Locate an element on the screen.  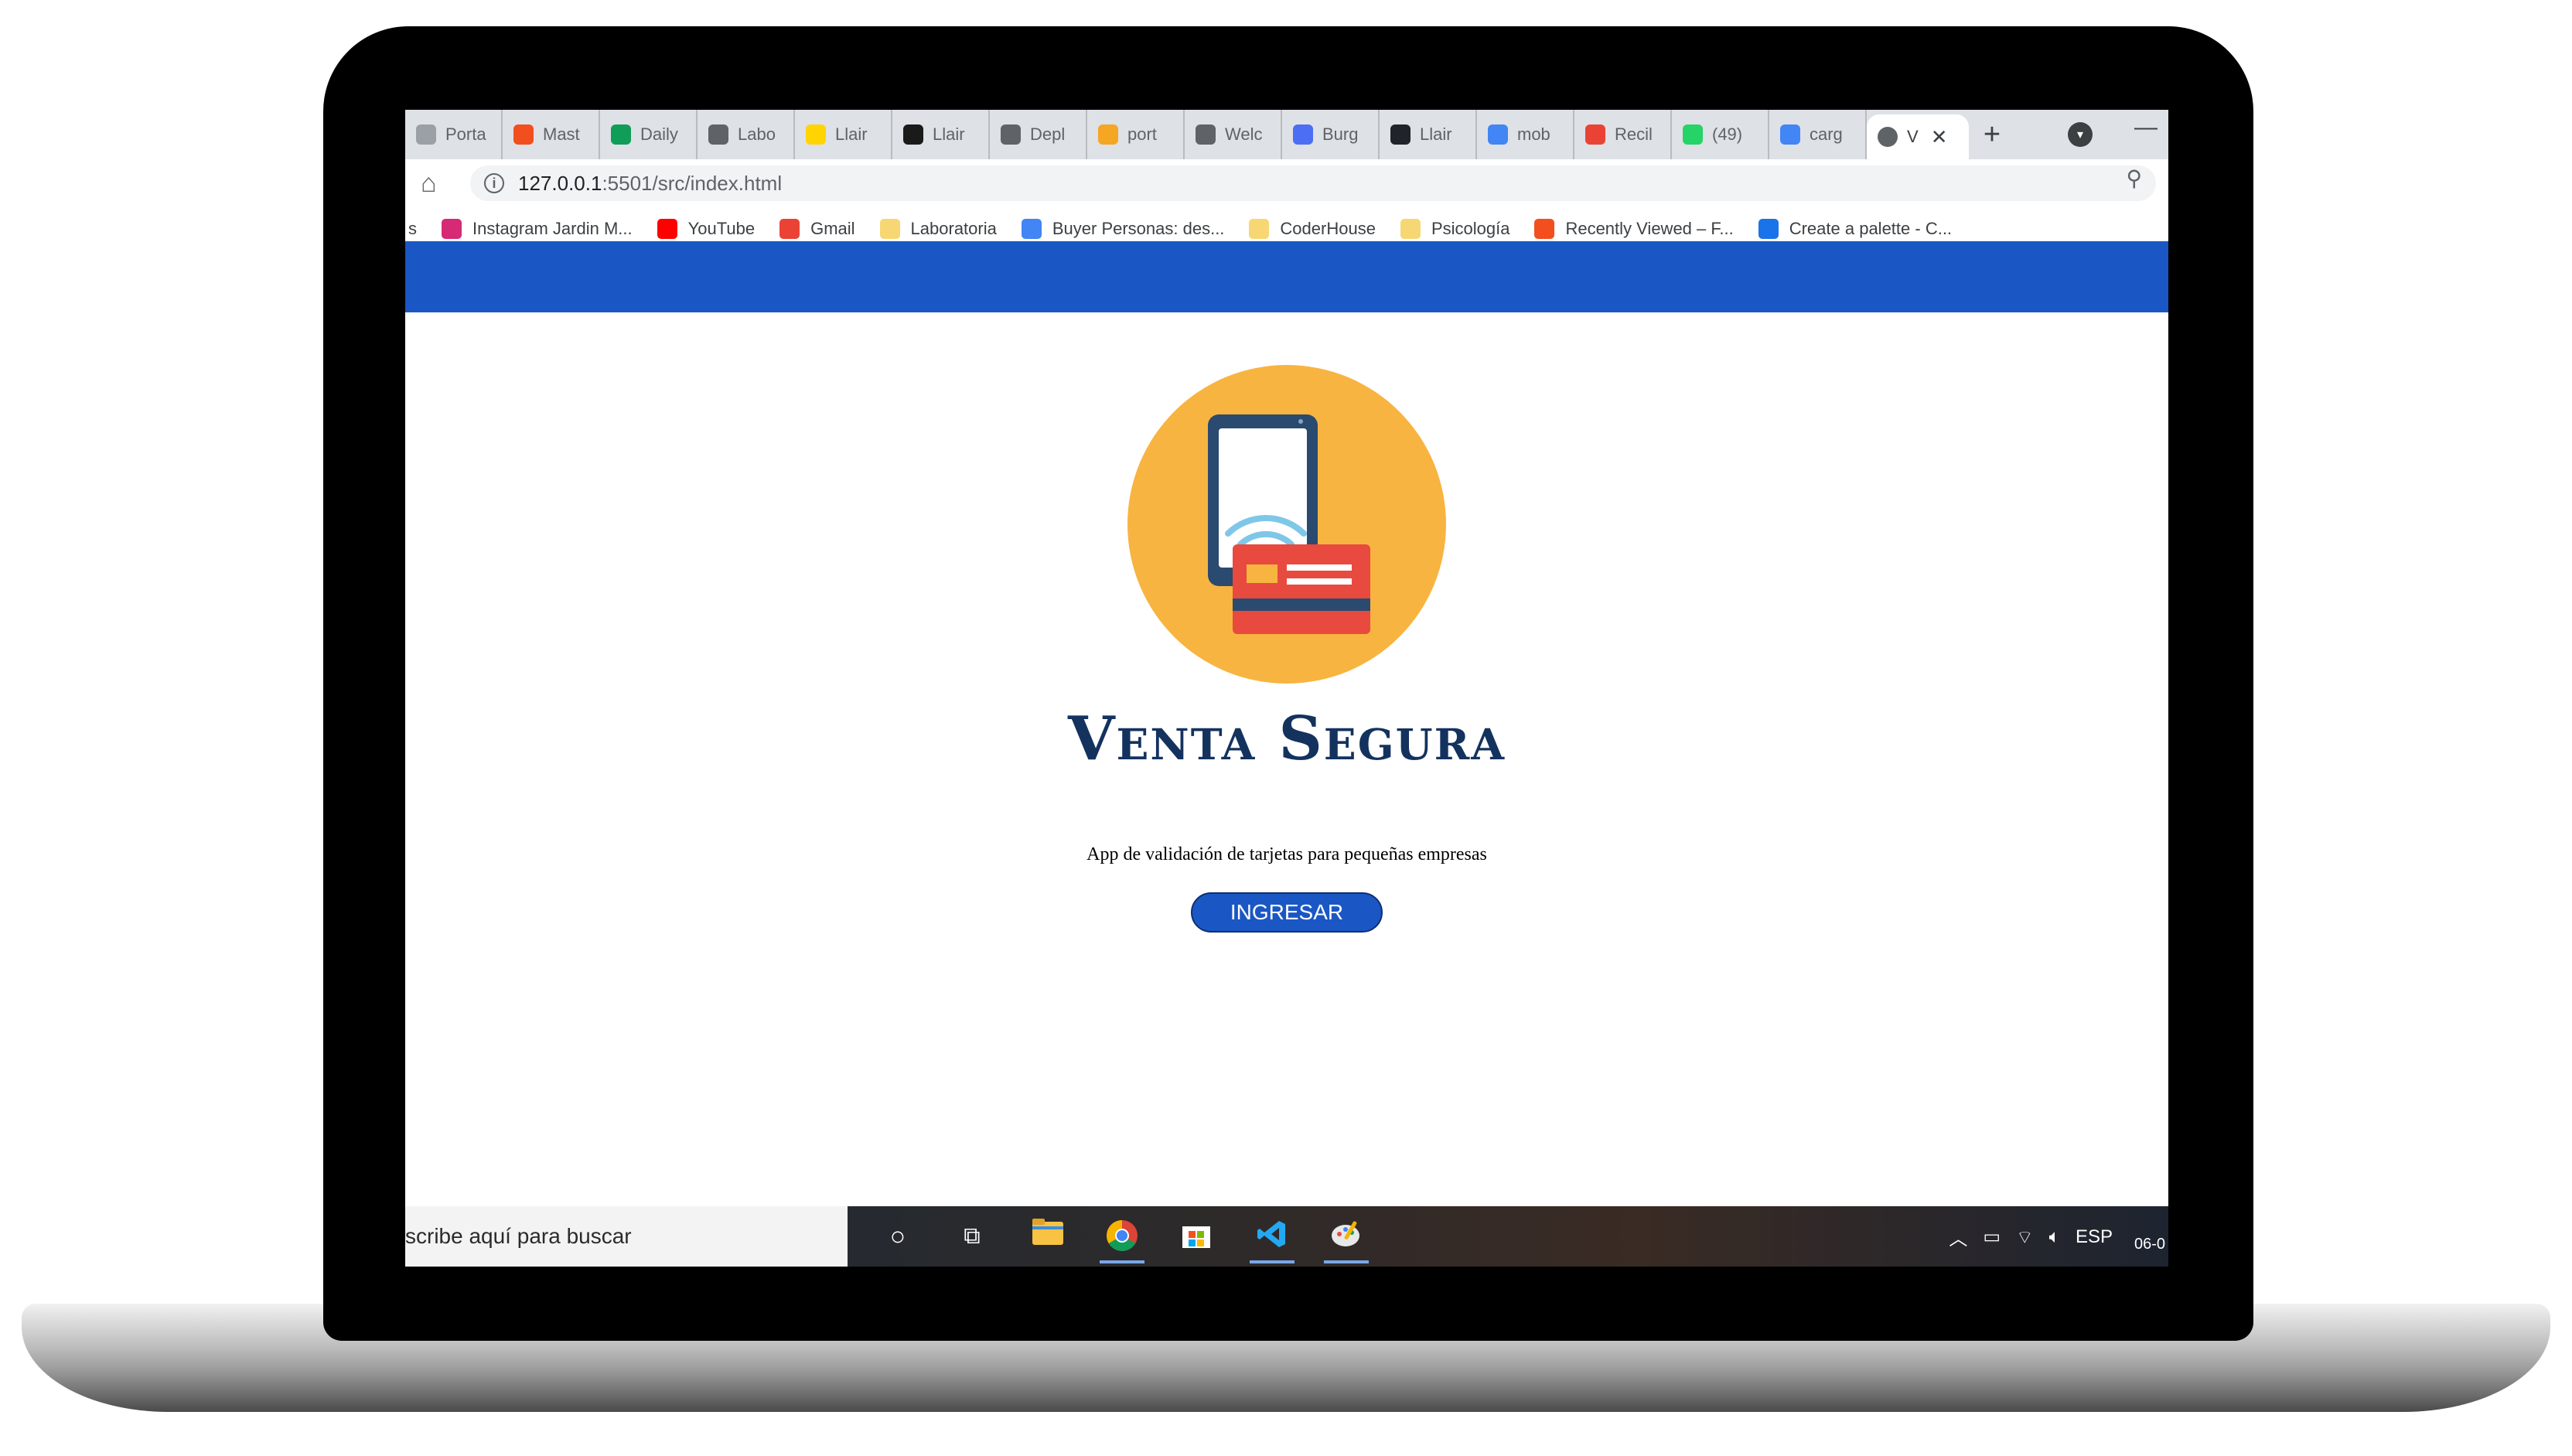
browser-tab: port is located at coordinates (1136, 135).